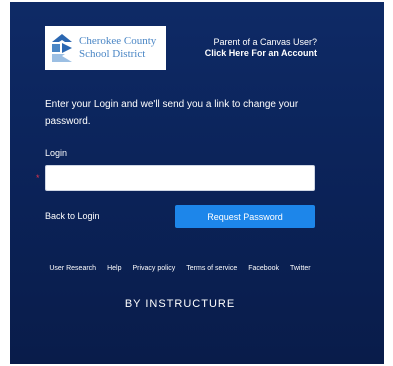 This screenshot has width=393, height=366. I want to click on footer-link-privacy-policy: Privacy policy, so click(153, 268).